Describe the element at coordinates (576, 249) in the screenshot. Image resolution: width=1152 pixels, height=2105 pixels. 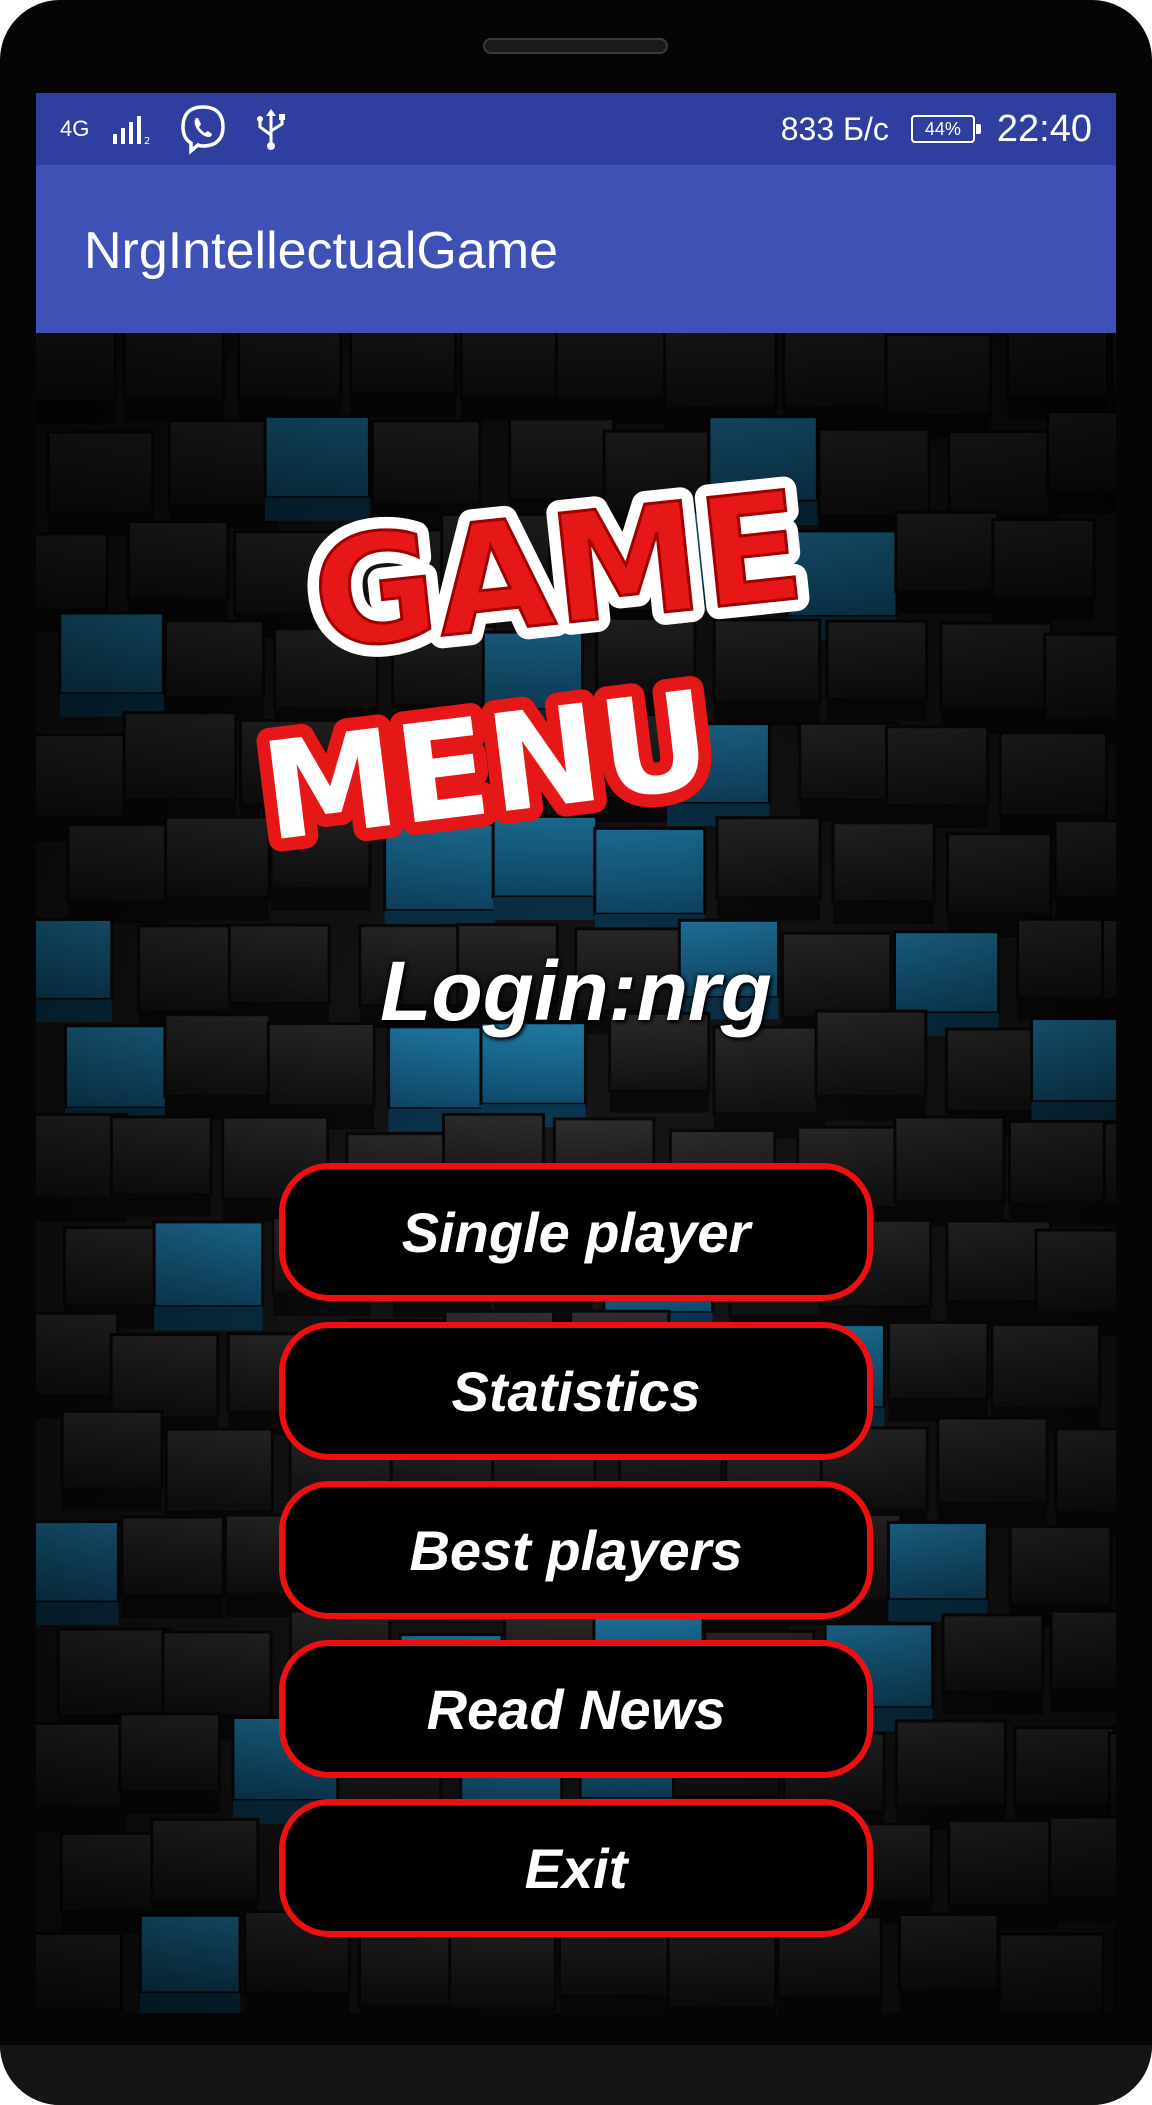
I see `app-bar: NrgIntellectualGame` at that location.